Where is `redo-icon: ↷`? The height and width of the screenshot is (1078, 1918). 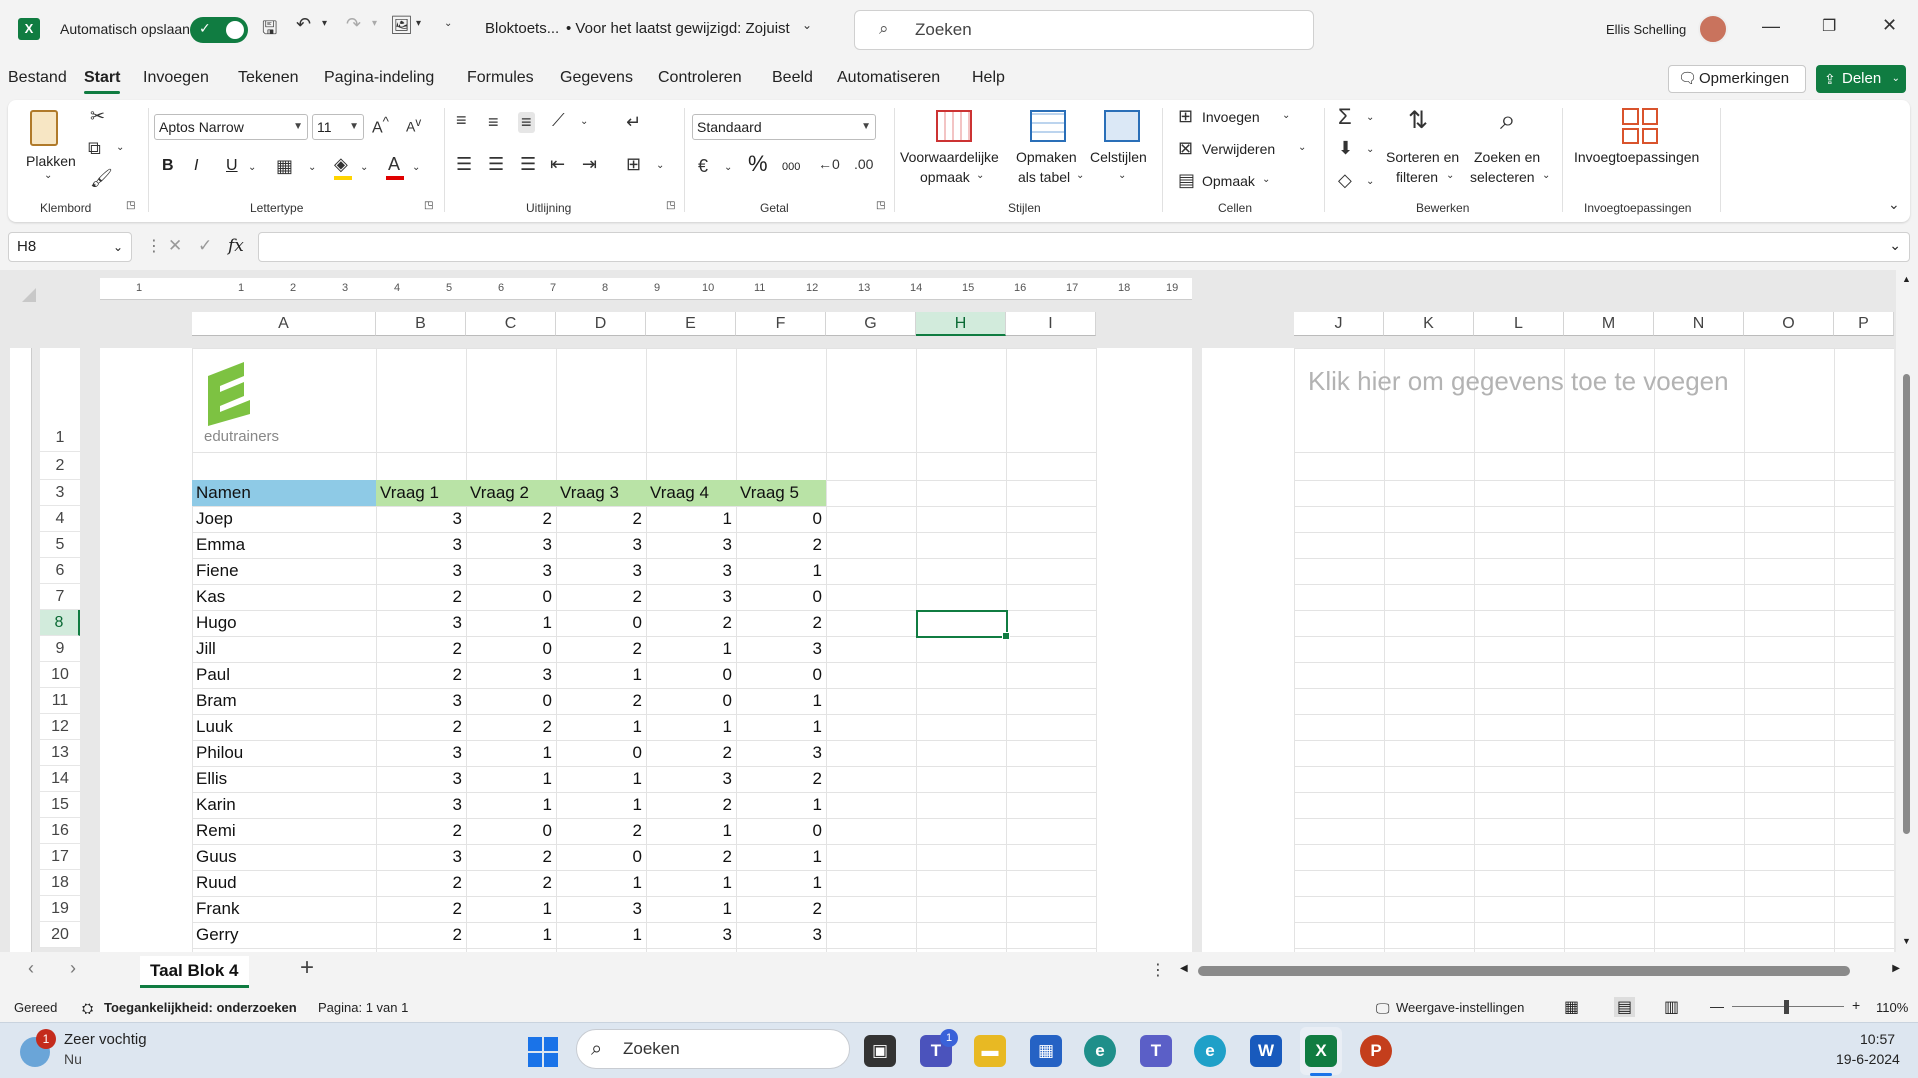 redo-icon: ↷ is located at coordinates (353, 24).